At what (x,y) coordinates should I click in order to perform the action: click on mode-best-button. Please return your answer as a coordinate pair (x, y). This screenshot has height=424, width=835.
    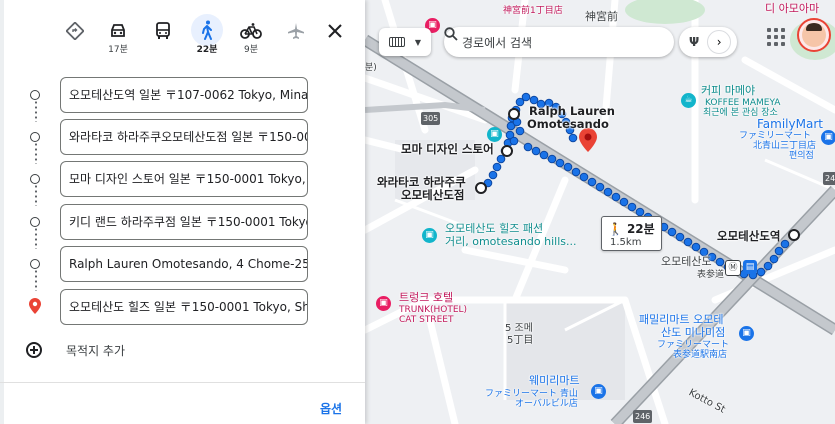
    Looking at the image, I should click on (75, 41).